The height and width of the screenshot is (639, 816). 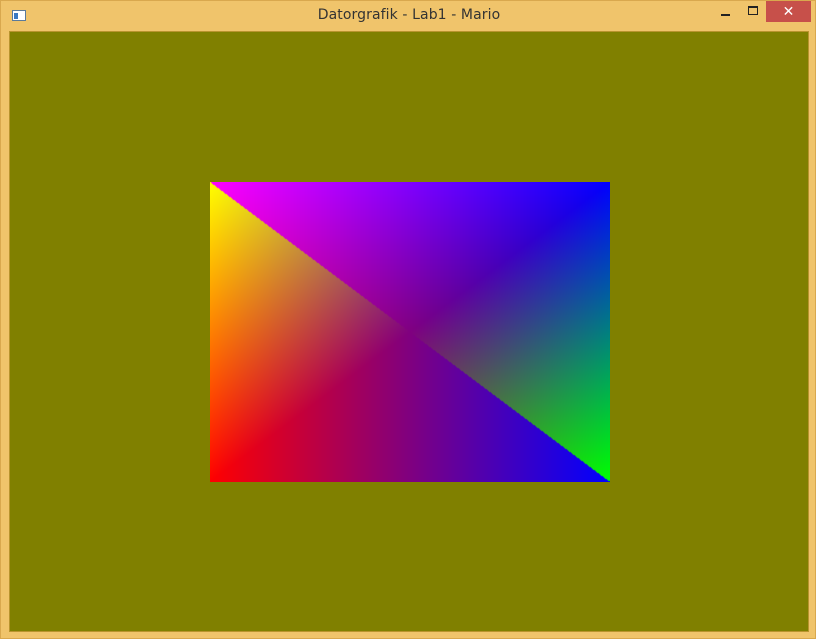 I want to click on minimize-button, so click(x=725, y=11).